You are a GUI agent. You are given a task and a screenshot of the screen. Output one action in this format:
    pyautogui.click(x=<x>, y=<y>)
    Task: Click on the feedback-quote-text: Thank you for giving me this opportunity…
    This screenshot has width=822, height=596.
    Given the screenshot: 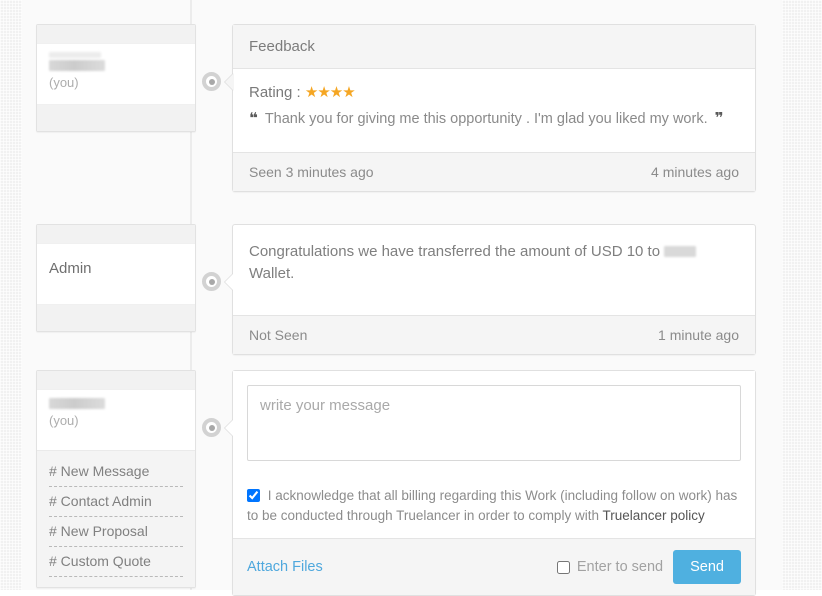 What is the action you would take?
    pyautogui.click(x=486, y=119)
    